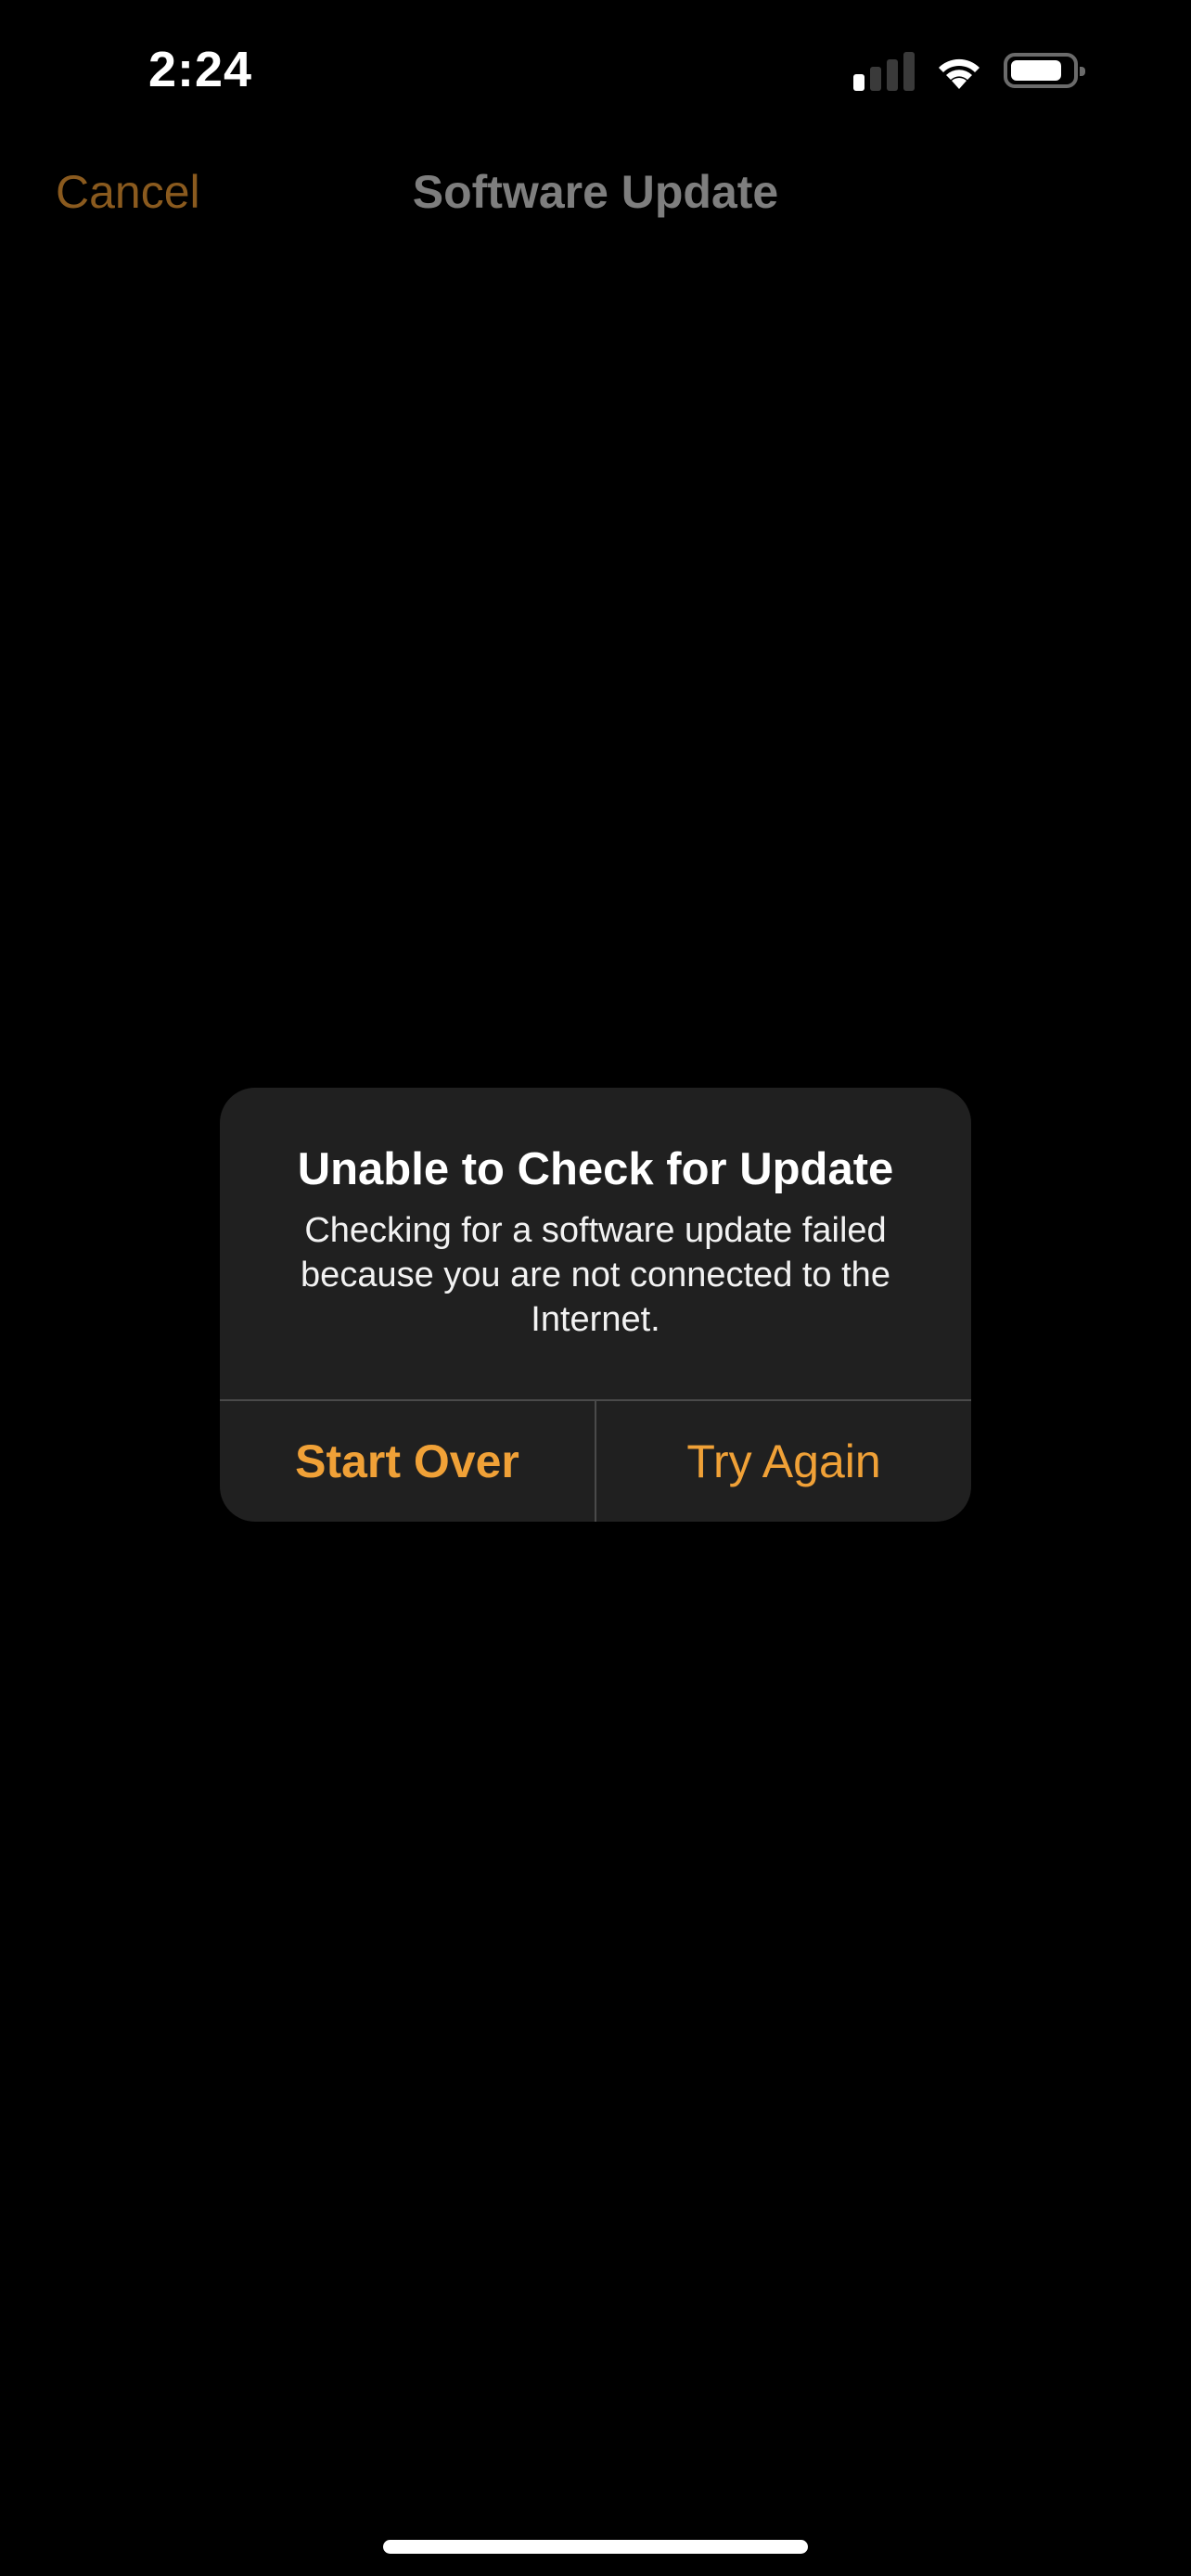 The image size is (1191, 2576). What do you see at coordinates (595, 2547) in the screenshot?
I see `home-indicator` at bounding box center [595, 2547].